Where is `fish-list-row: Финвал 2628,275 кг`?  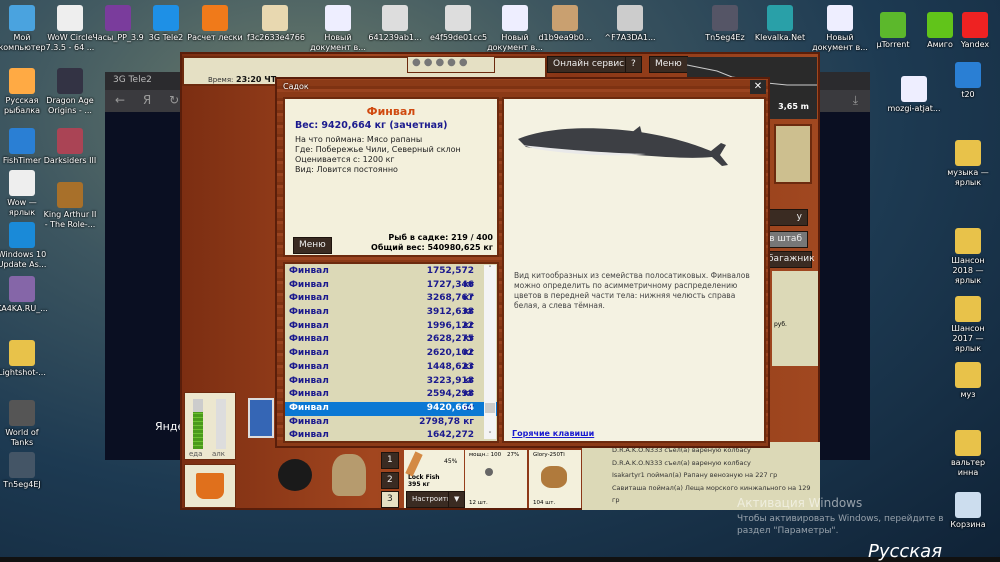
fish-list-row: Финвал 2628,275 кг is located at coordinates (391, 346).